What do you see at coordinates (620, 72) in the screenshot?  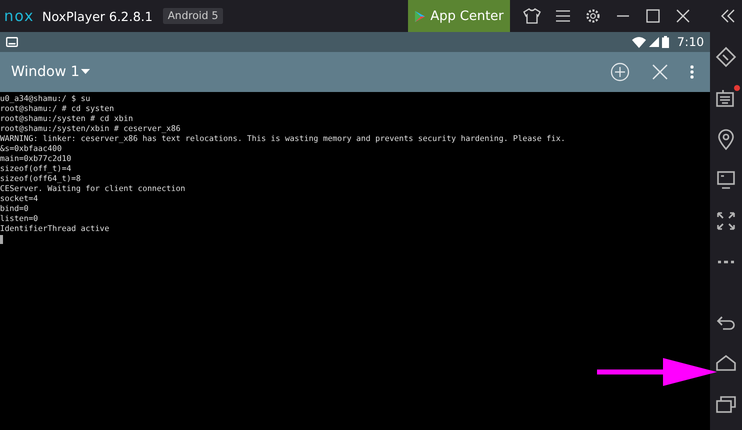 I see `add-icon` at bounding box center [620, 72].